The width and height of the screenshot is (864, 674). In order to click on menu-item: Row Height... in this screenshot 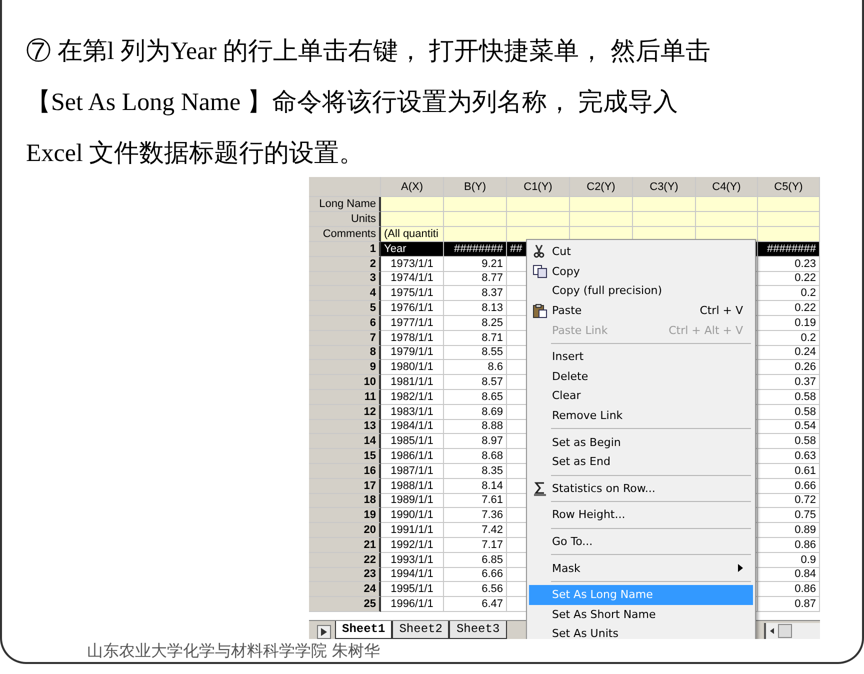, I will do `click(641, 515)`.